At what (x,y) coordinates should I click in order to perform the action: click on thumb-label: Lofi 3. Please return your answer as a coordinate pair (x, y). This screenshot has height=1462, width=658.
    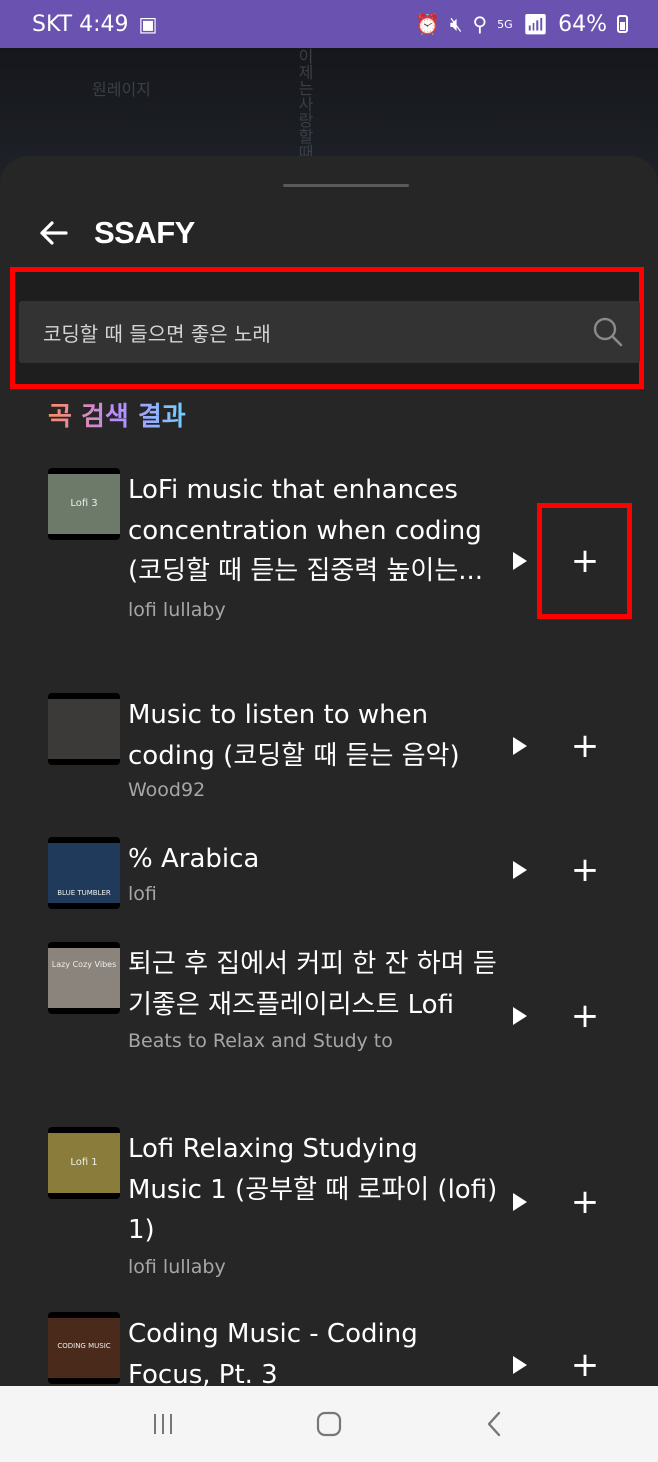
    Looking at the image, I should click on (84, 503).